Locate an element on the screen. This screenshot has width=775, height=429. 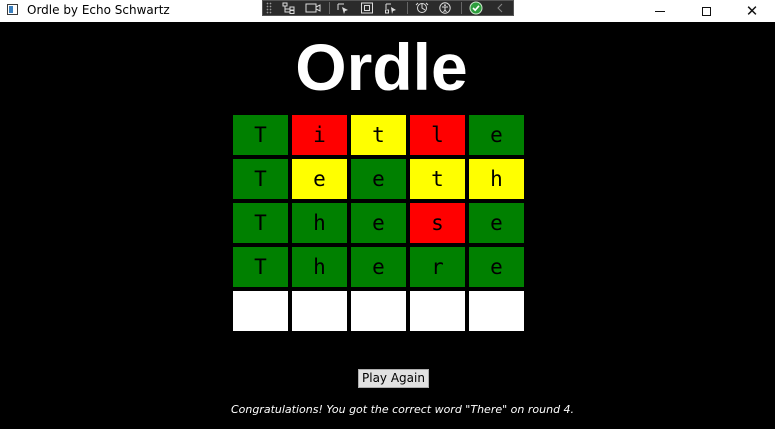
select-element-icon is located at coordinates (343, 8).